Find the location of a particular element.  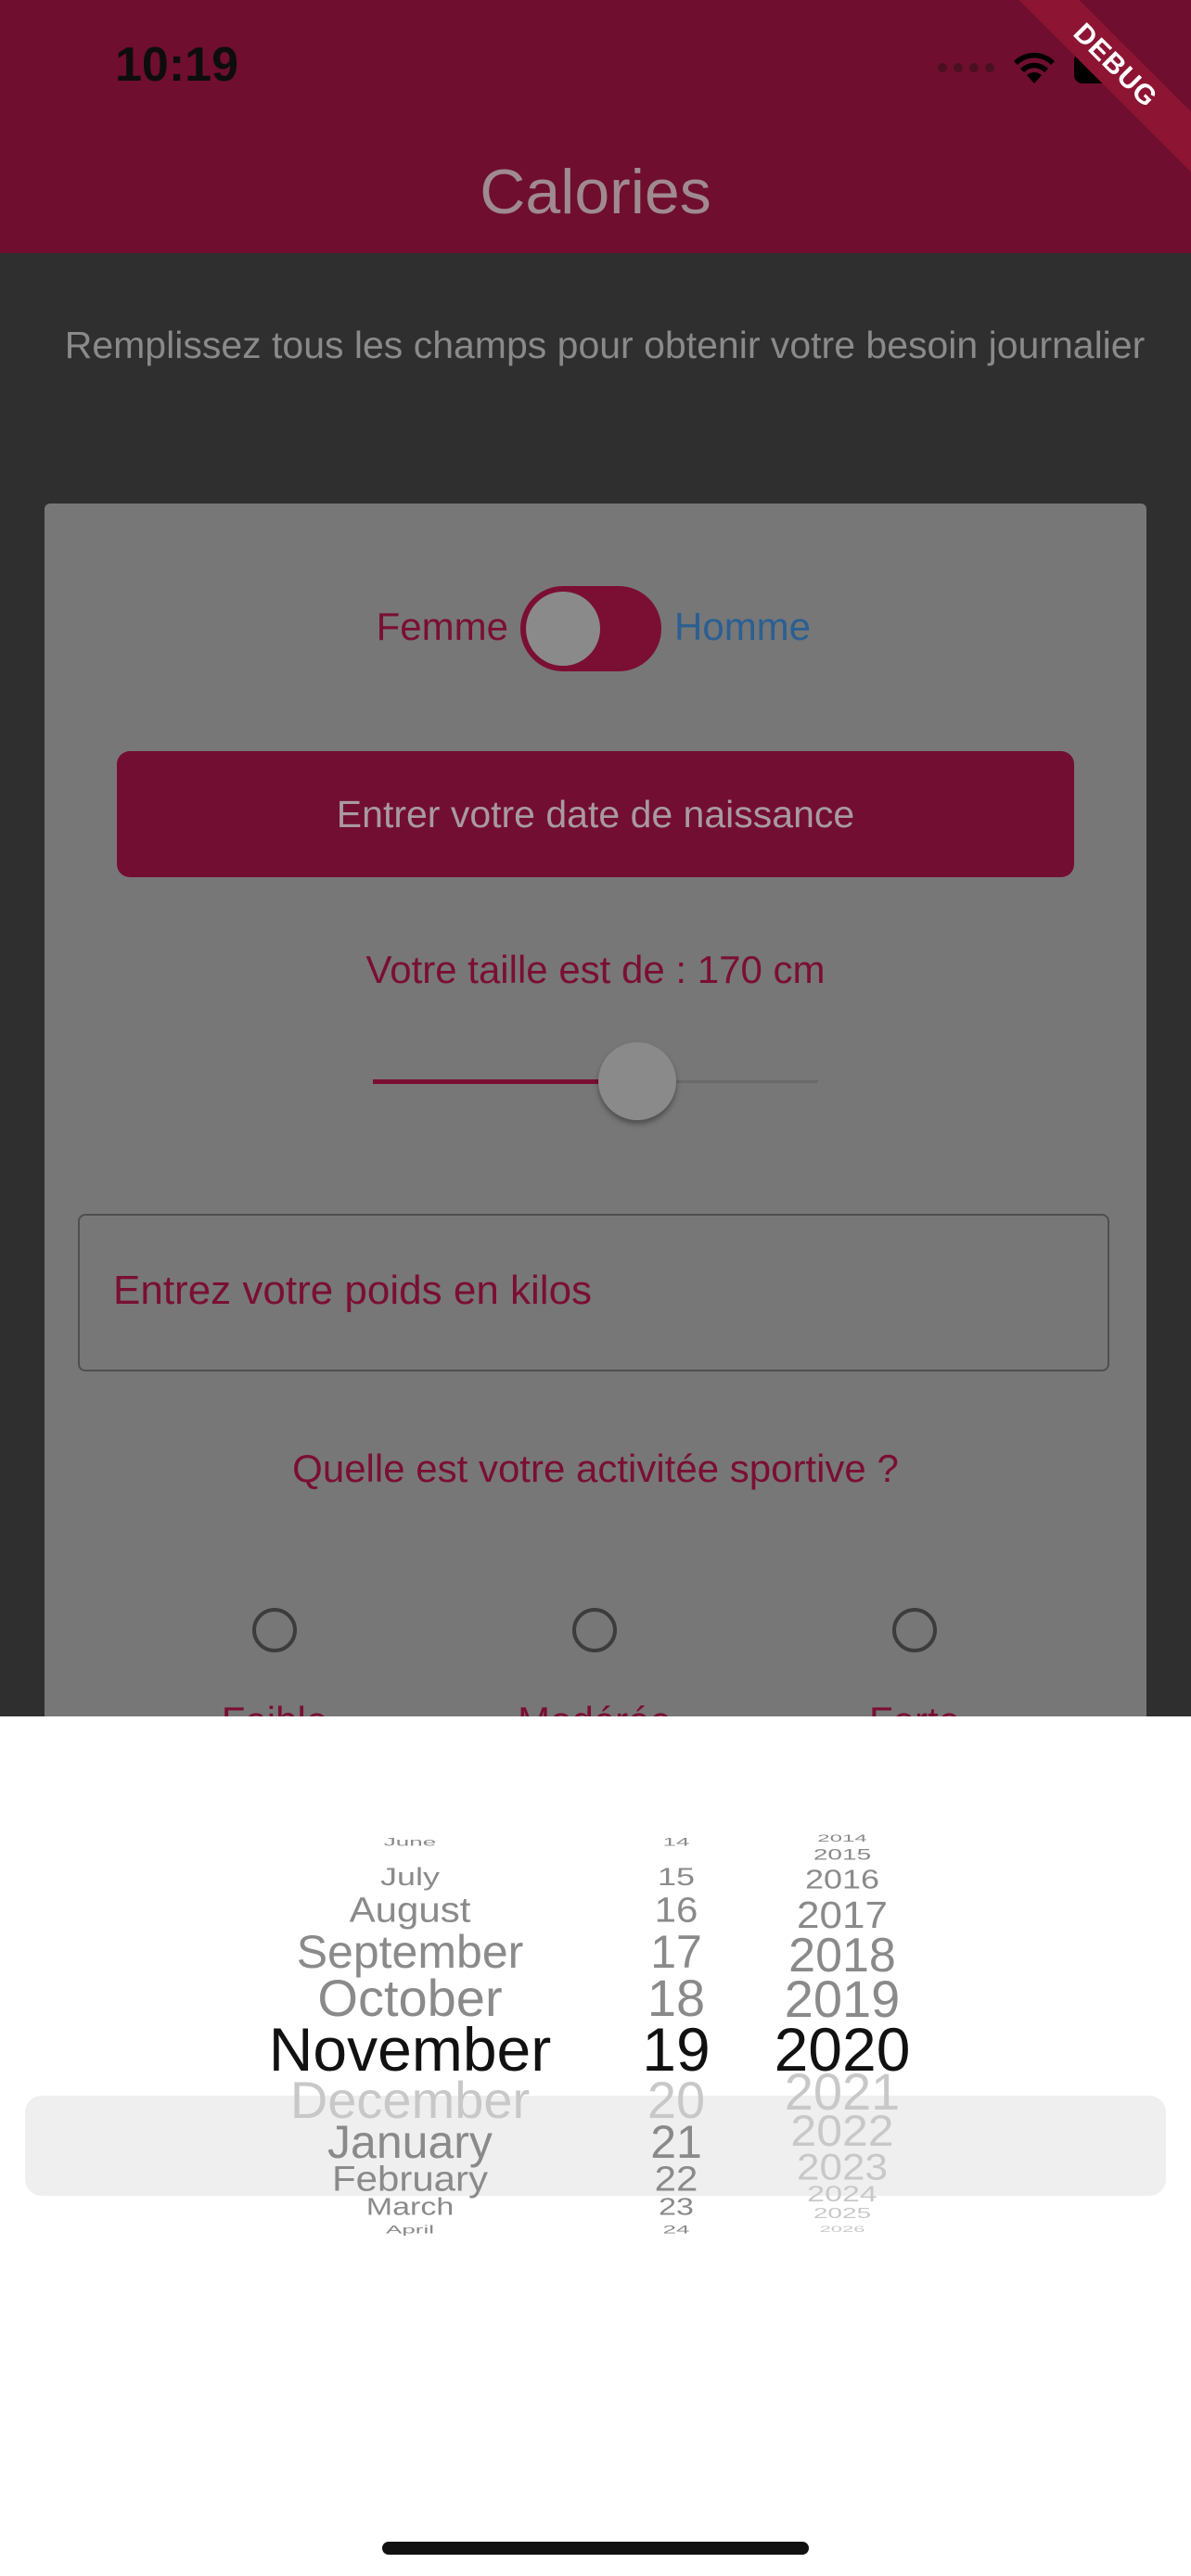

year-item: 2015 is located at coordinates (842, 1854).